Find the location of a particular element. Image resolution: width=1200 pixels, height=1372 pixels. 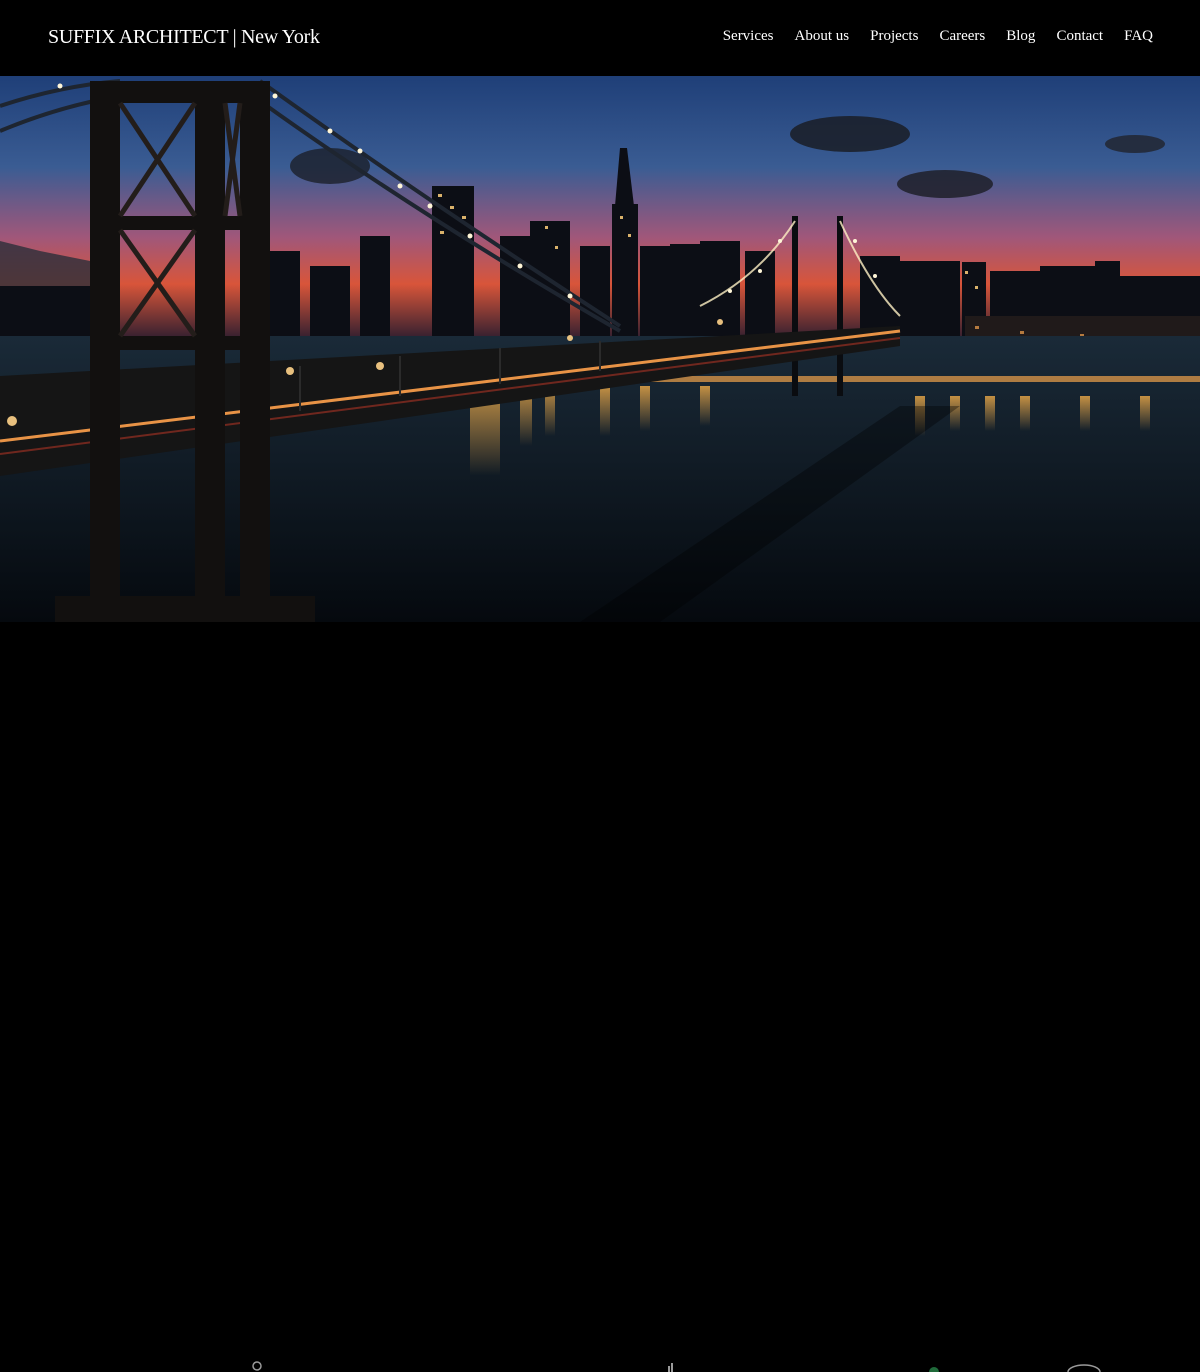

nav-item-faq: FAQ is located at coordinates (1138, 36).